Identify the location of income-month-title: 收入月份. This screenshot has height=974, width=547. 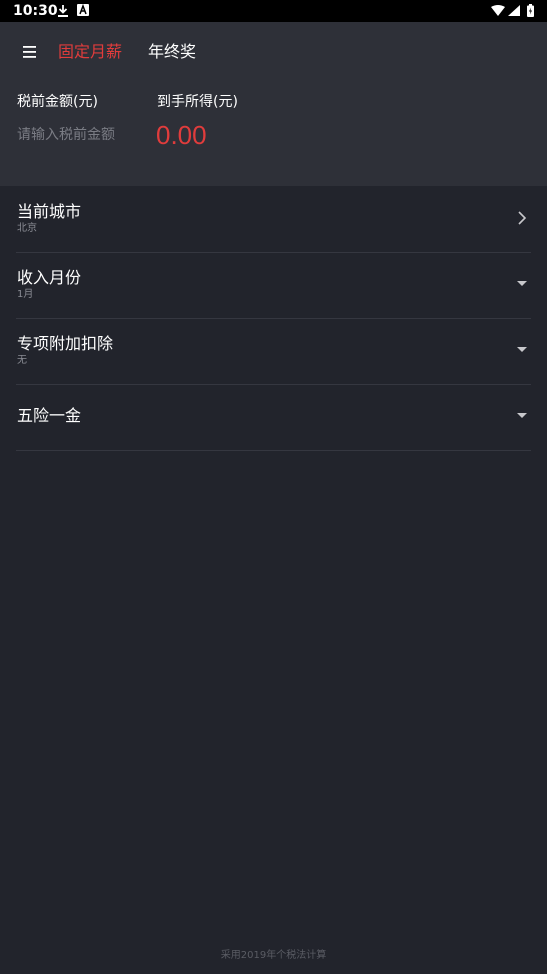
(49, 277).